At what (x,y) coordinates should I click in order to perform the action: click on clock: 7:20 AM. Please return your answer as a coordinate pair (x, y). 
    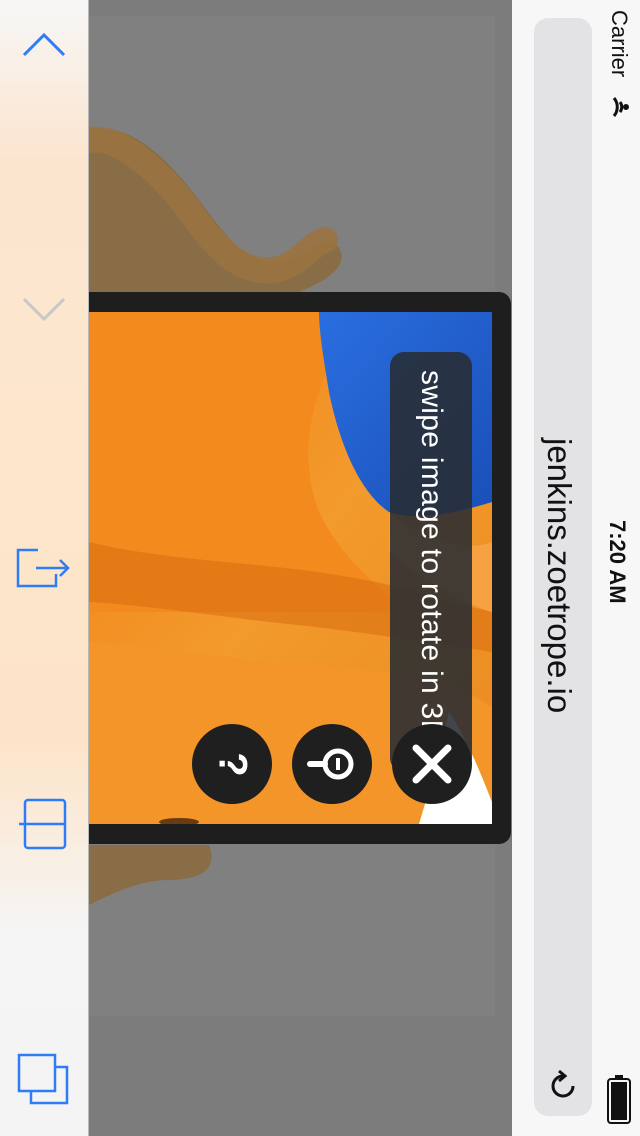
    Looking at the image, I should click on (617, 562).